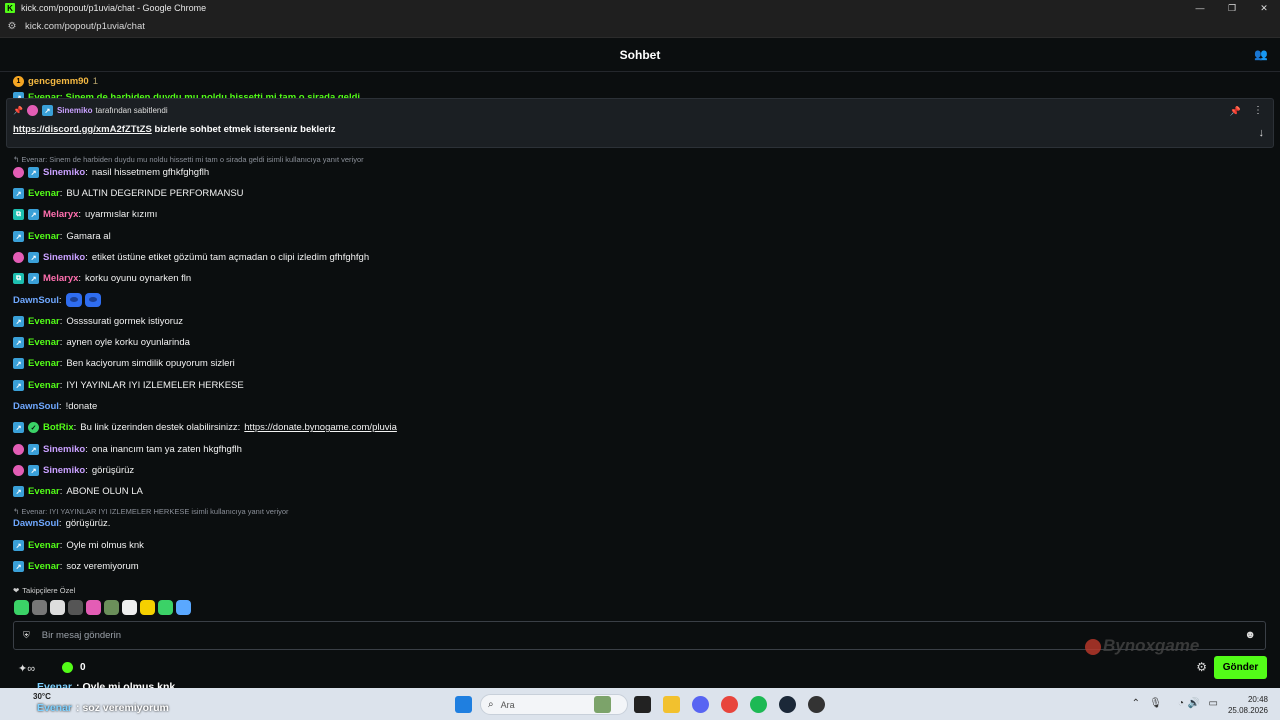  I want to click on chevron-up-icon: ⌃, so click(1136, 703).